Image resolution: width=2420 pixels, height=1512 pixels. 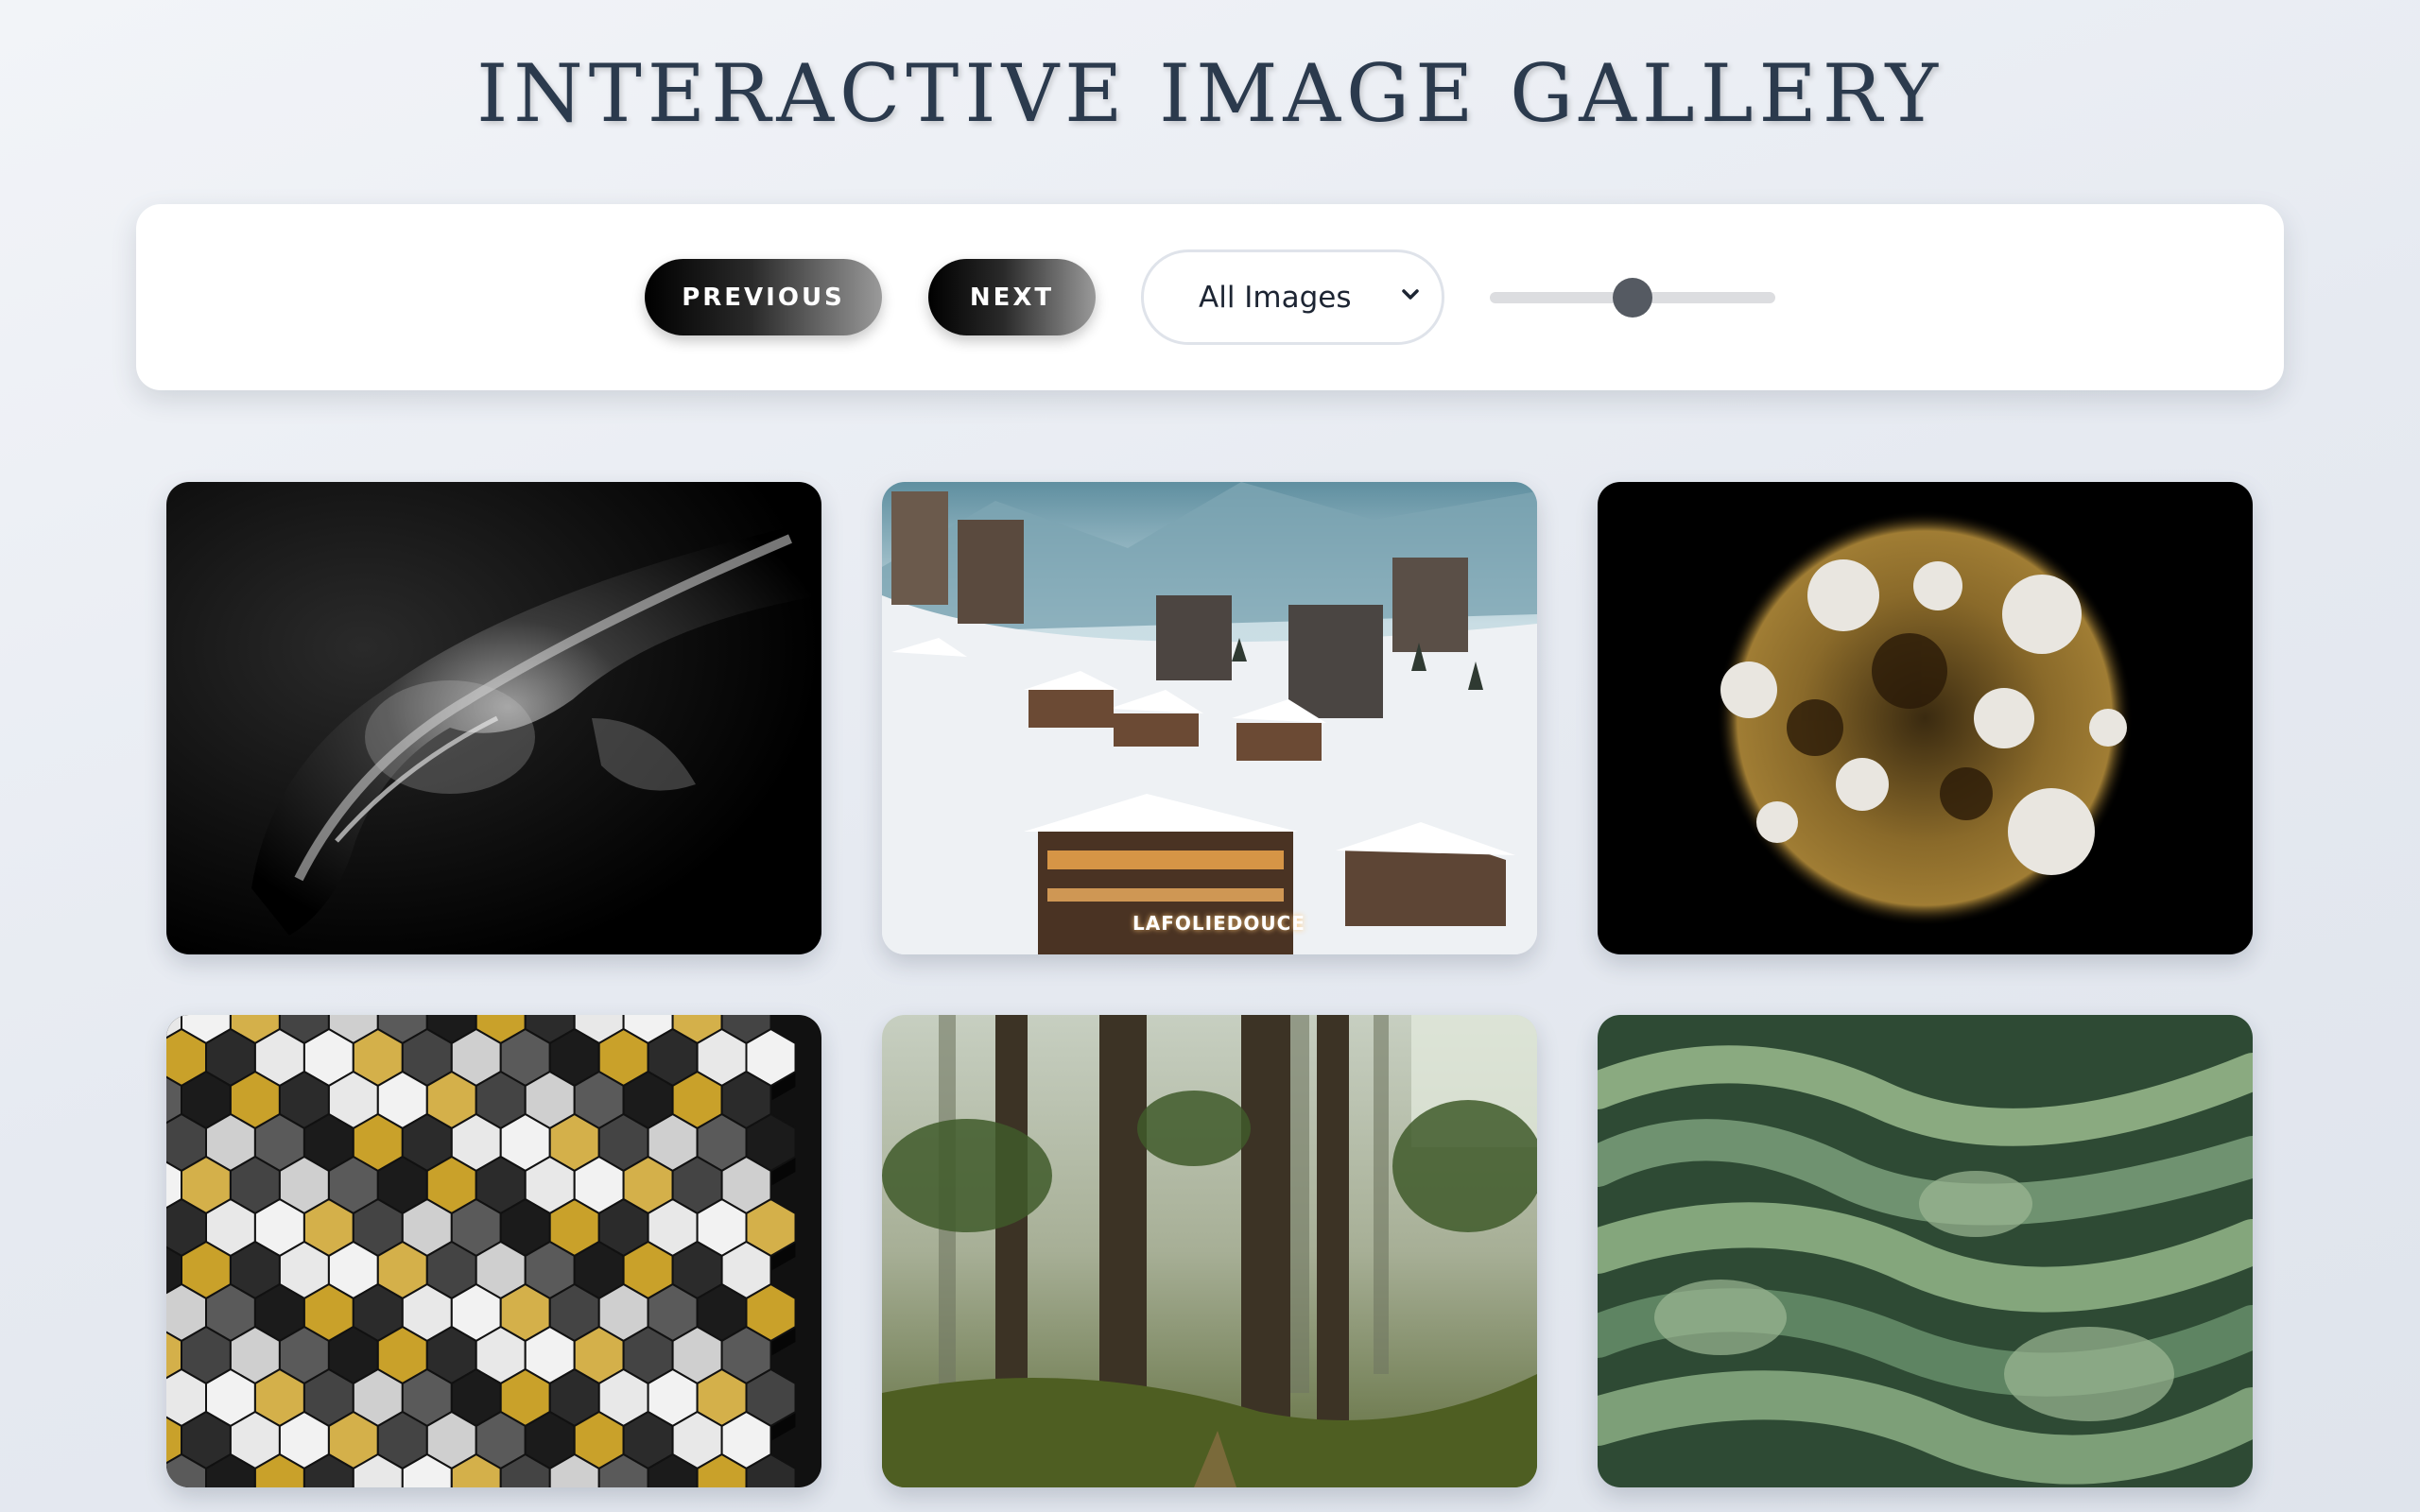 What do you see at coordinates (1275, 298) in the screenshot?
I see `category-select-value: All Images` at bounding box center [1275, 298].